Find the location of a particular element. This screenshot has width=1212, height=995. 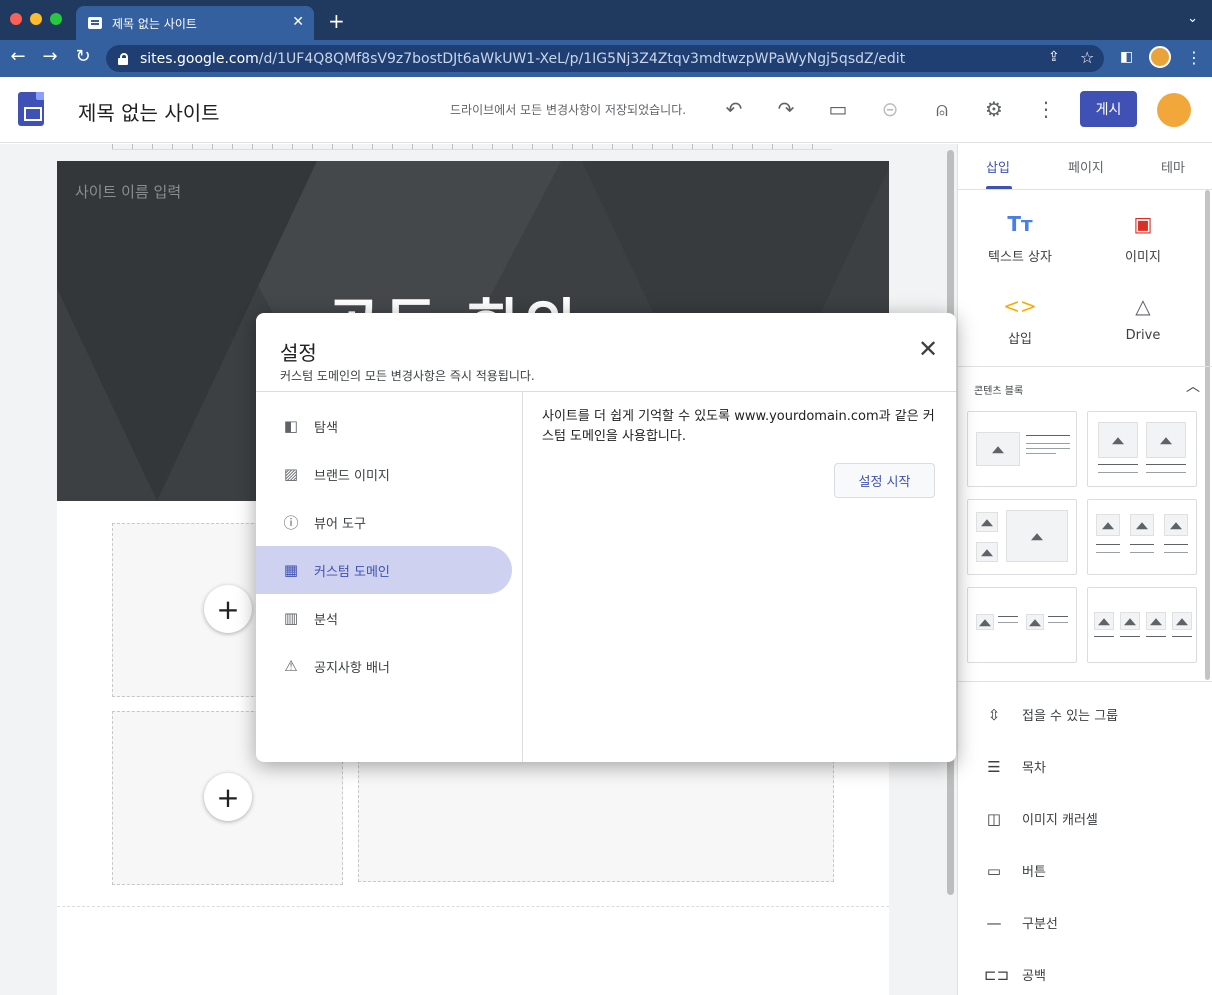

insert-image-carousel: ◫ 이미지 캐러셀 is located at coordinates (1041, 819).